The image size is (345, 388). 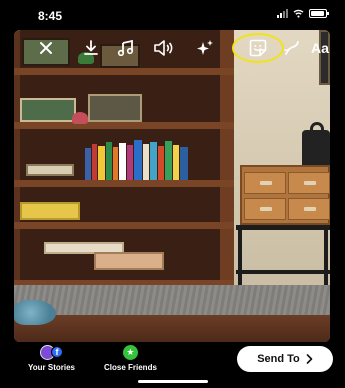 I want to click on sparkles-icon, so click(x=205, y=47).